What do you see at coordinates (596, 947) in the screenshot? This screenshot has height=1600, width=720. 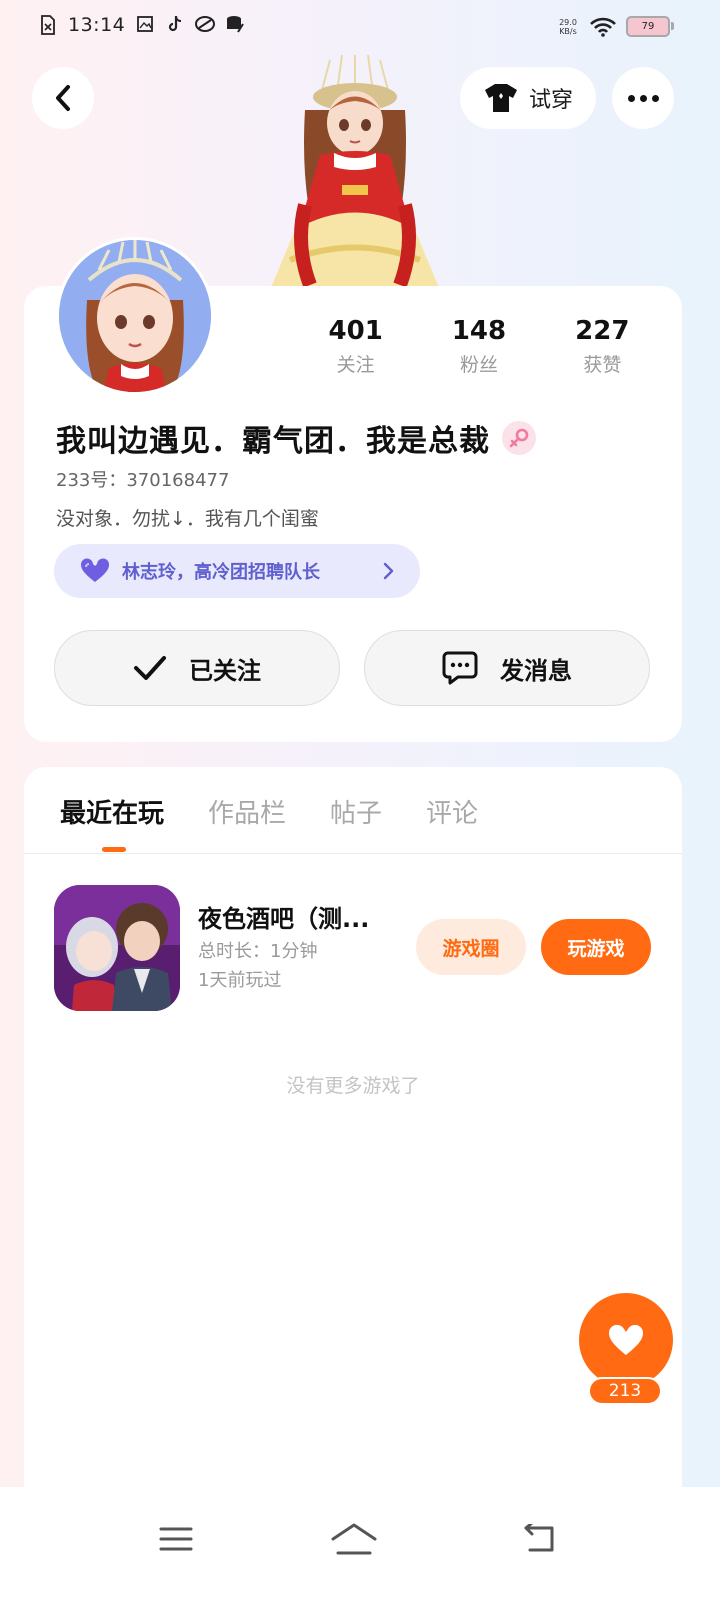 I see `play-game-button: 玩游戏` at bounding box center [596, 947].